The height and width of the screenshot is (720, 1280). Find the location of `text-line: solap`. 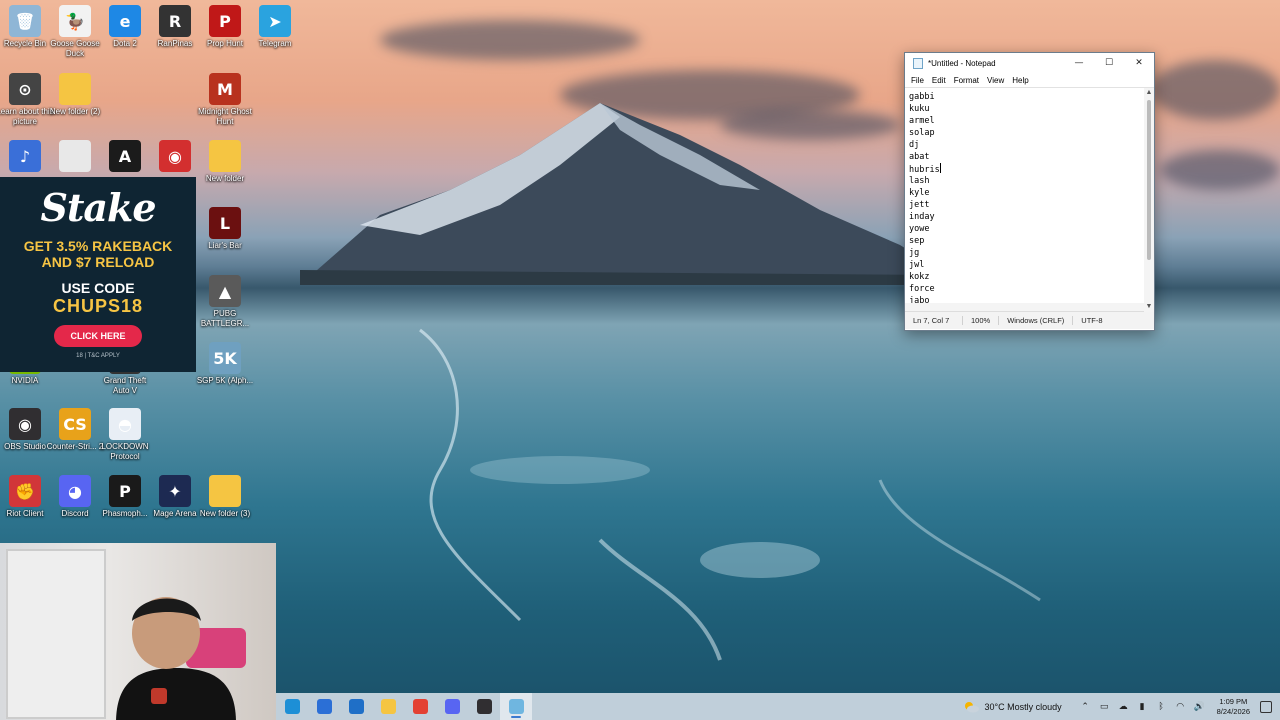

text-line: solap is located at coordinates (1031, 133).